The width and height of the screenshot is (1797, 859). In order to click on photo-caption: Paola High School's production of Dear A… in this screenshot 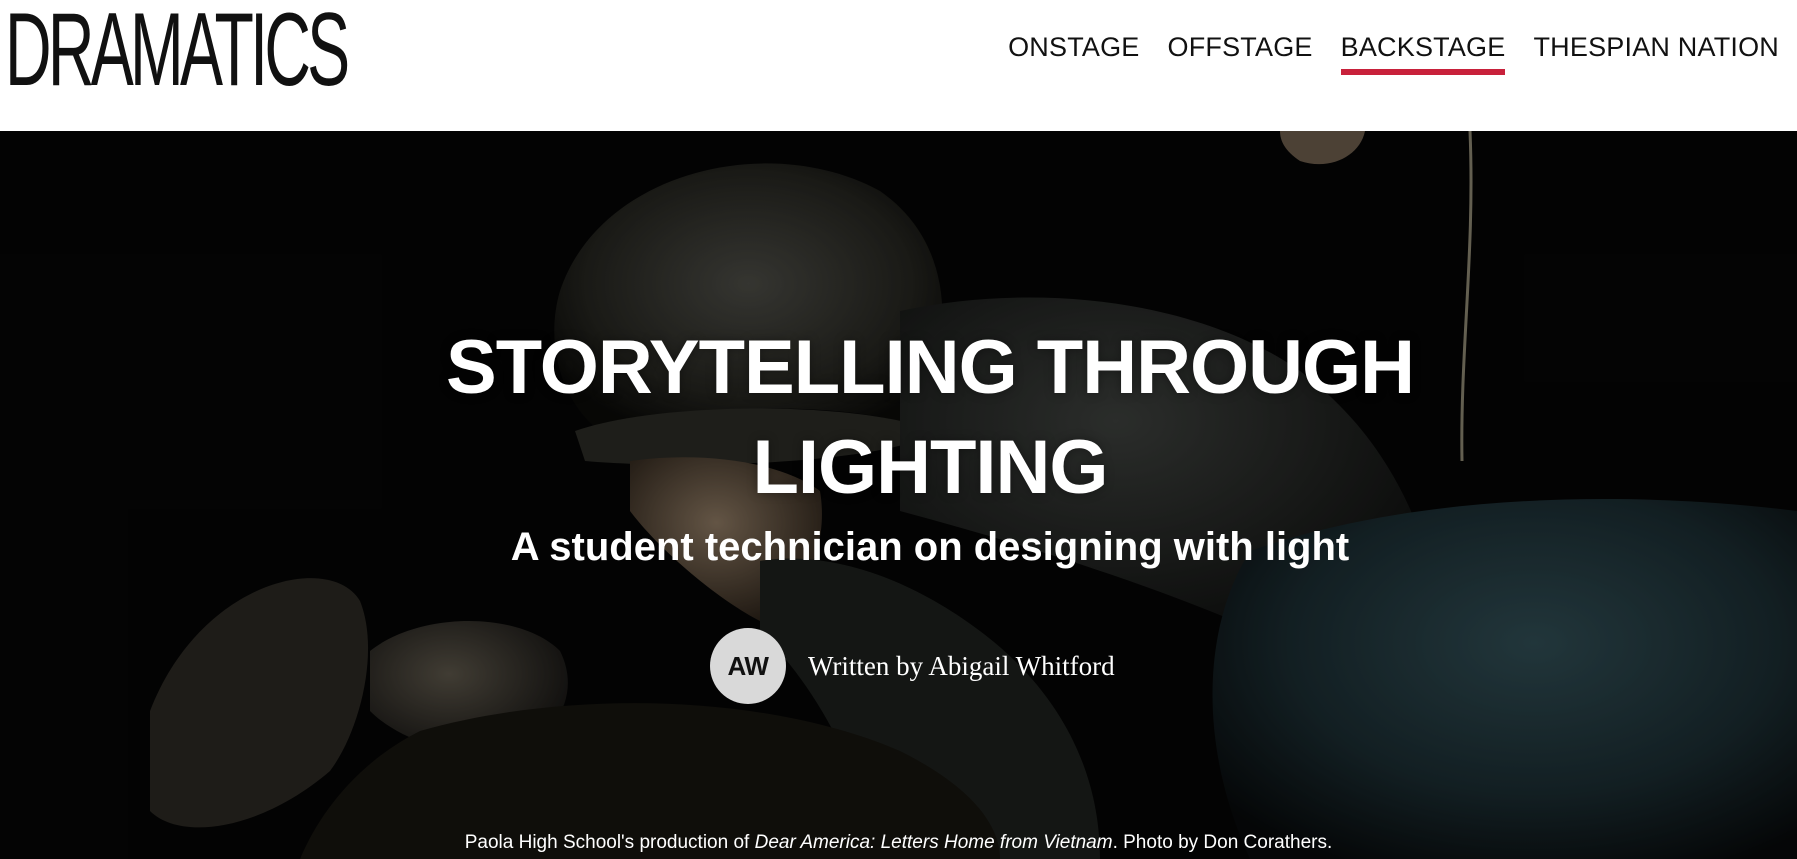, I will do `click(898, 843)`.